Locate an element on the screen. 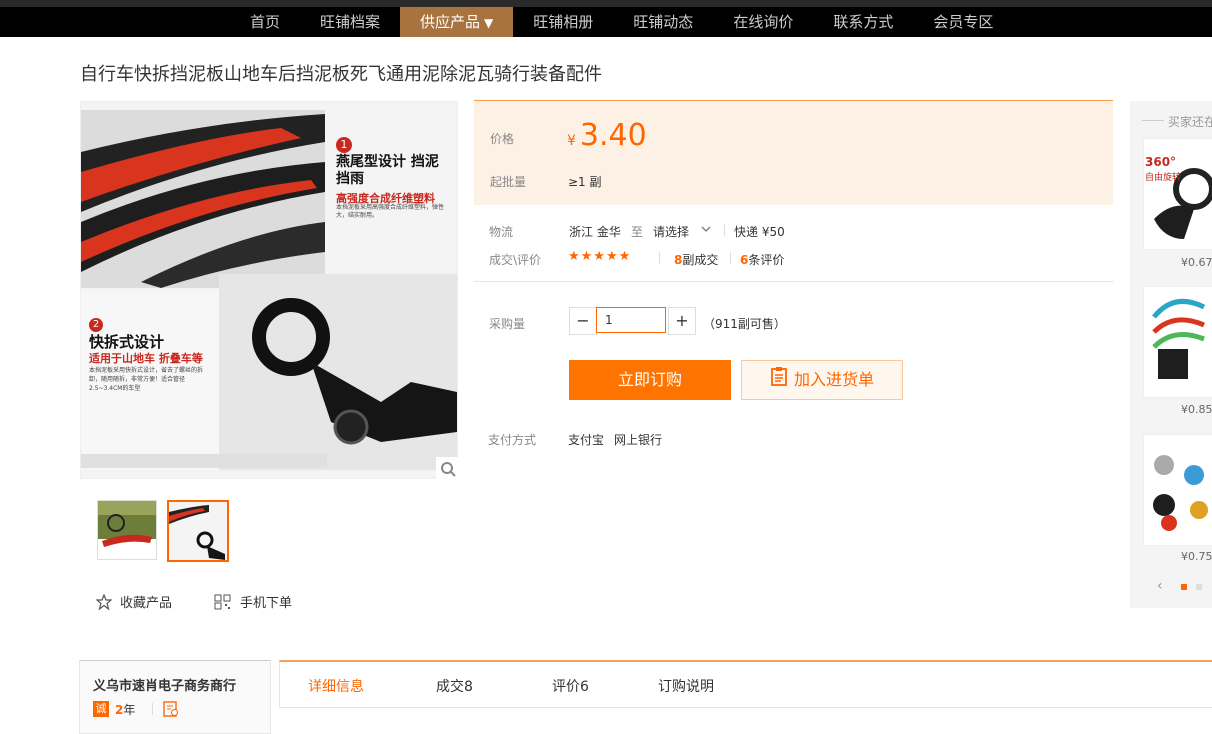 The image size is (1212, 734). thumbnail-fender-image is located at coordinates (198, 531).